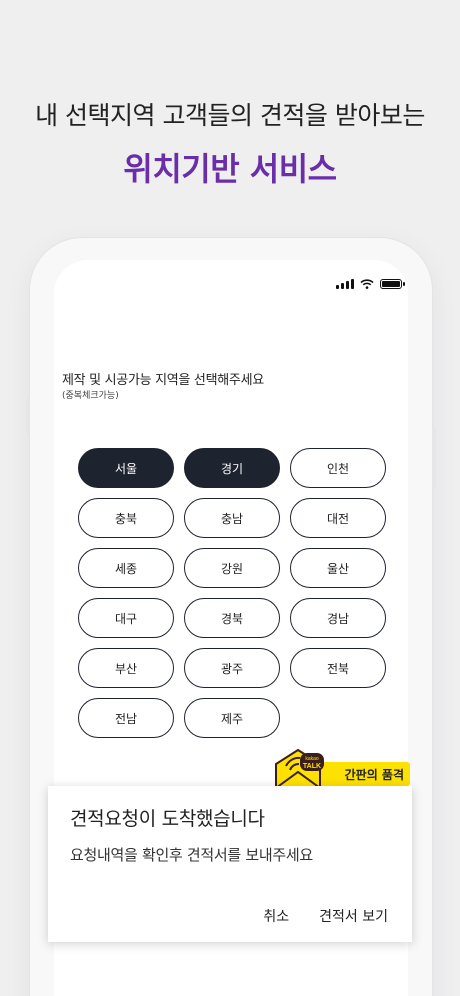 The height and width of the screenshot is (996, 460). What do you see at coordinates (338, 568) in the screenshot?
I see `region-chip: 울산` at bounding box center [338, 568].